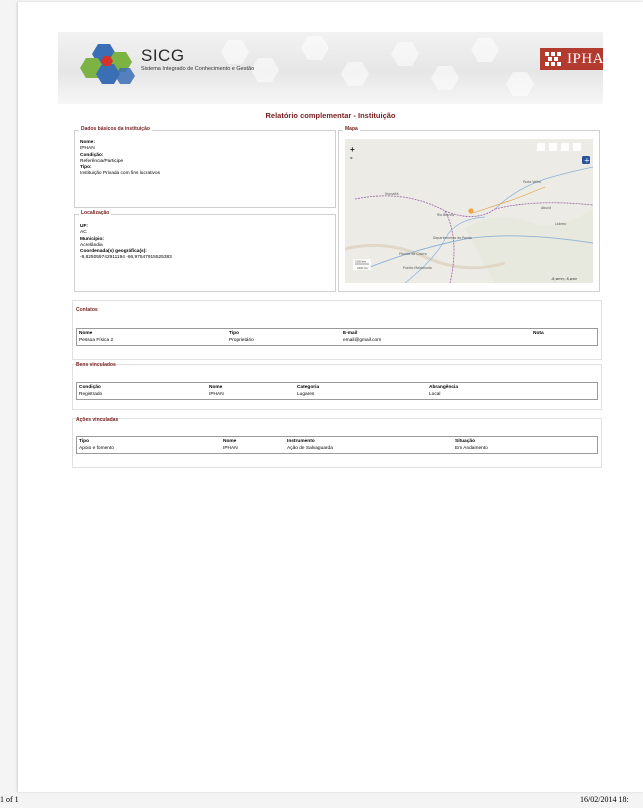 Image resolution: width=643 pixels, height=808 pixels. Describe the element at coordinates (337, 387) in the screenshot. I see `linked-assets-header-row: Condição Nome Categoria Abrangência` at that location.